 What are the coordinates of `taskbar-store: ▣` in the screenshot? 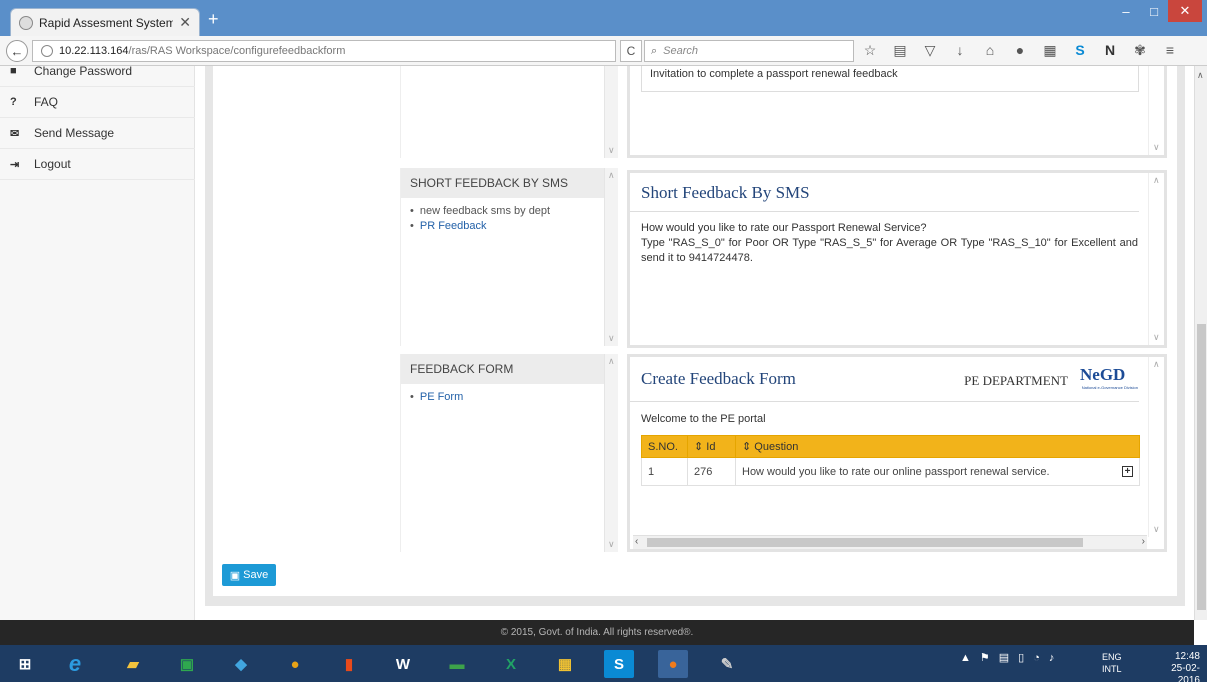 It's located at (187, 664).